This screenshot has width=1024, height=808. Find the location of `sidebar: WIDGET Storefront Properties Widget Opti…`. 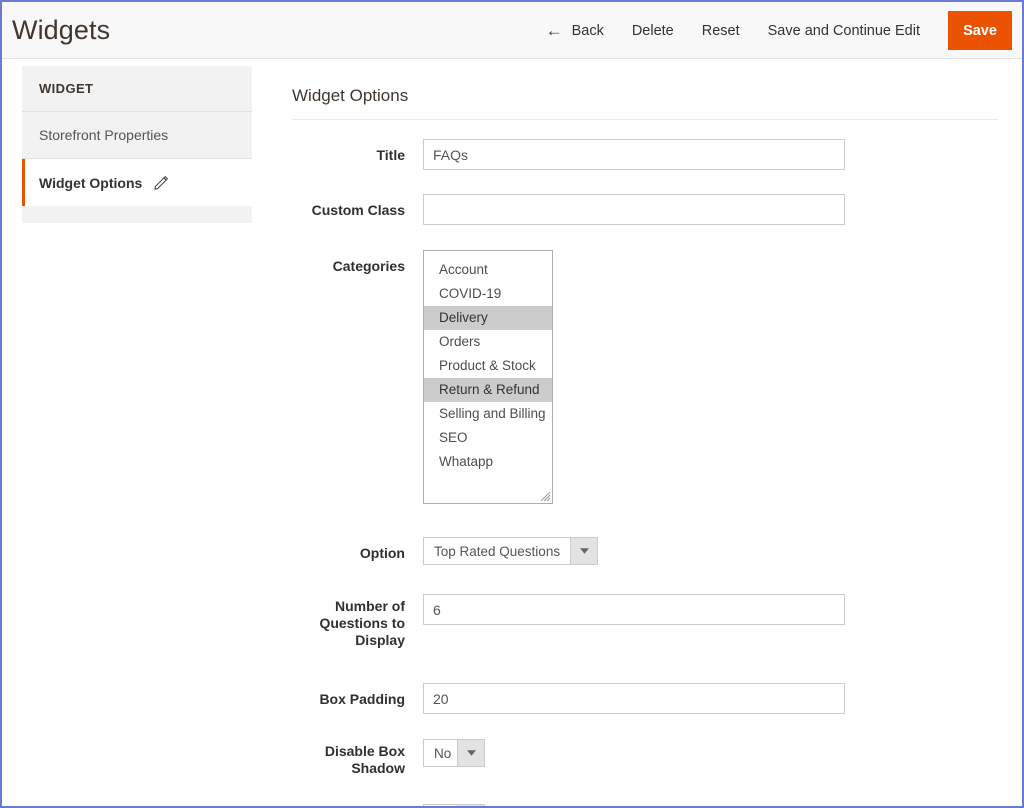

sidebar: WIDGET Storefront Properties Widget Opti… is located at coordinates (137, 144).